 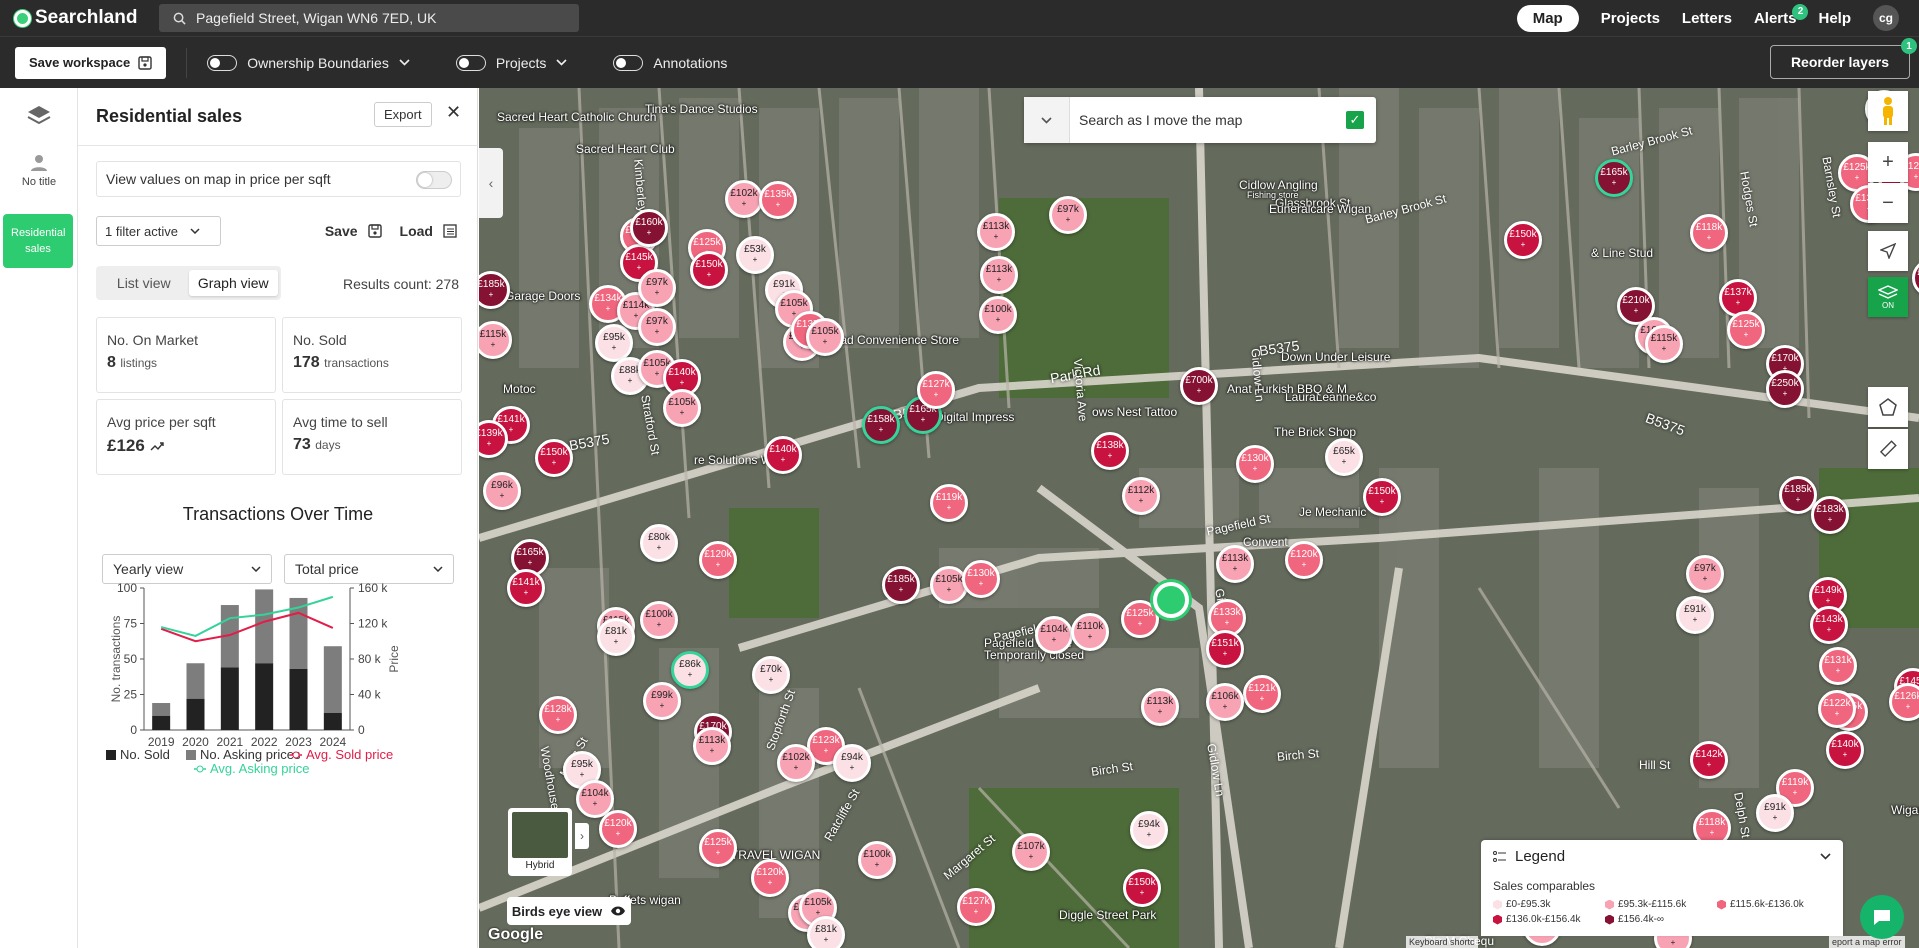 What do you see at coordinates (1888, 203) in the screenshot?
I see `zoom-out-button: −` at bounding box center [1888, 203].